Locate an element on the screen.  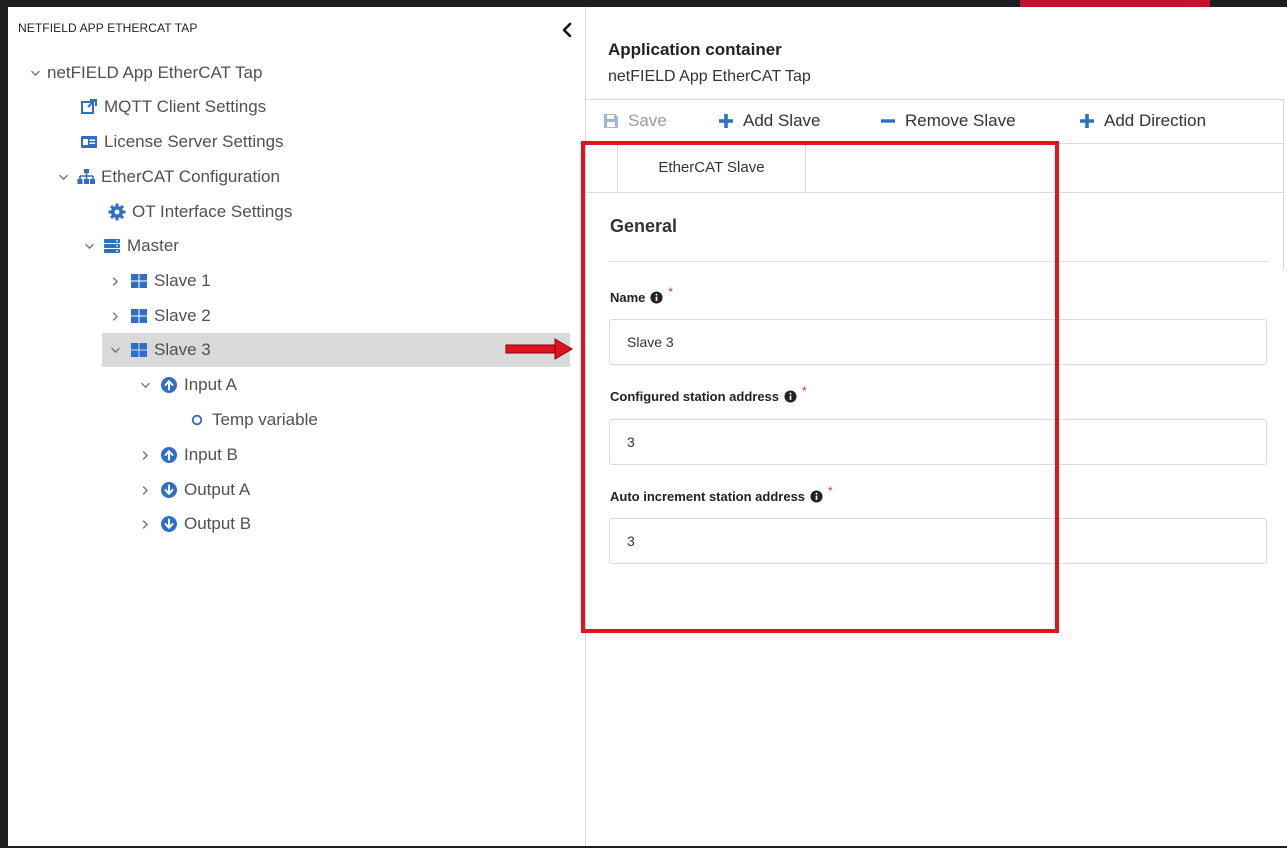
add-slave-button: Add Slave is located at coordinates (769, 121).